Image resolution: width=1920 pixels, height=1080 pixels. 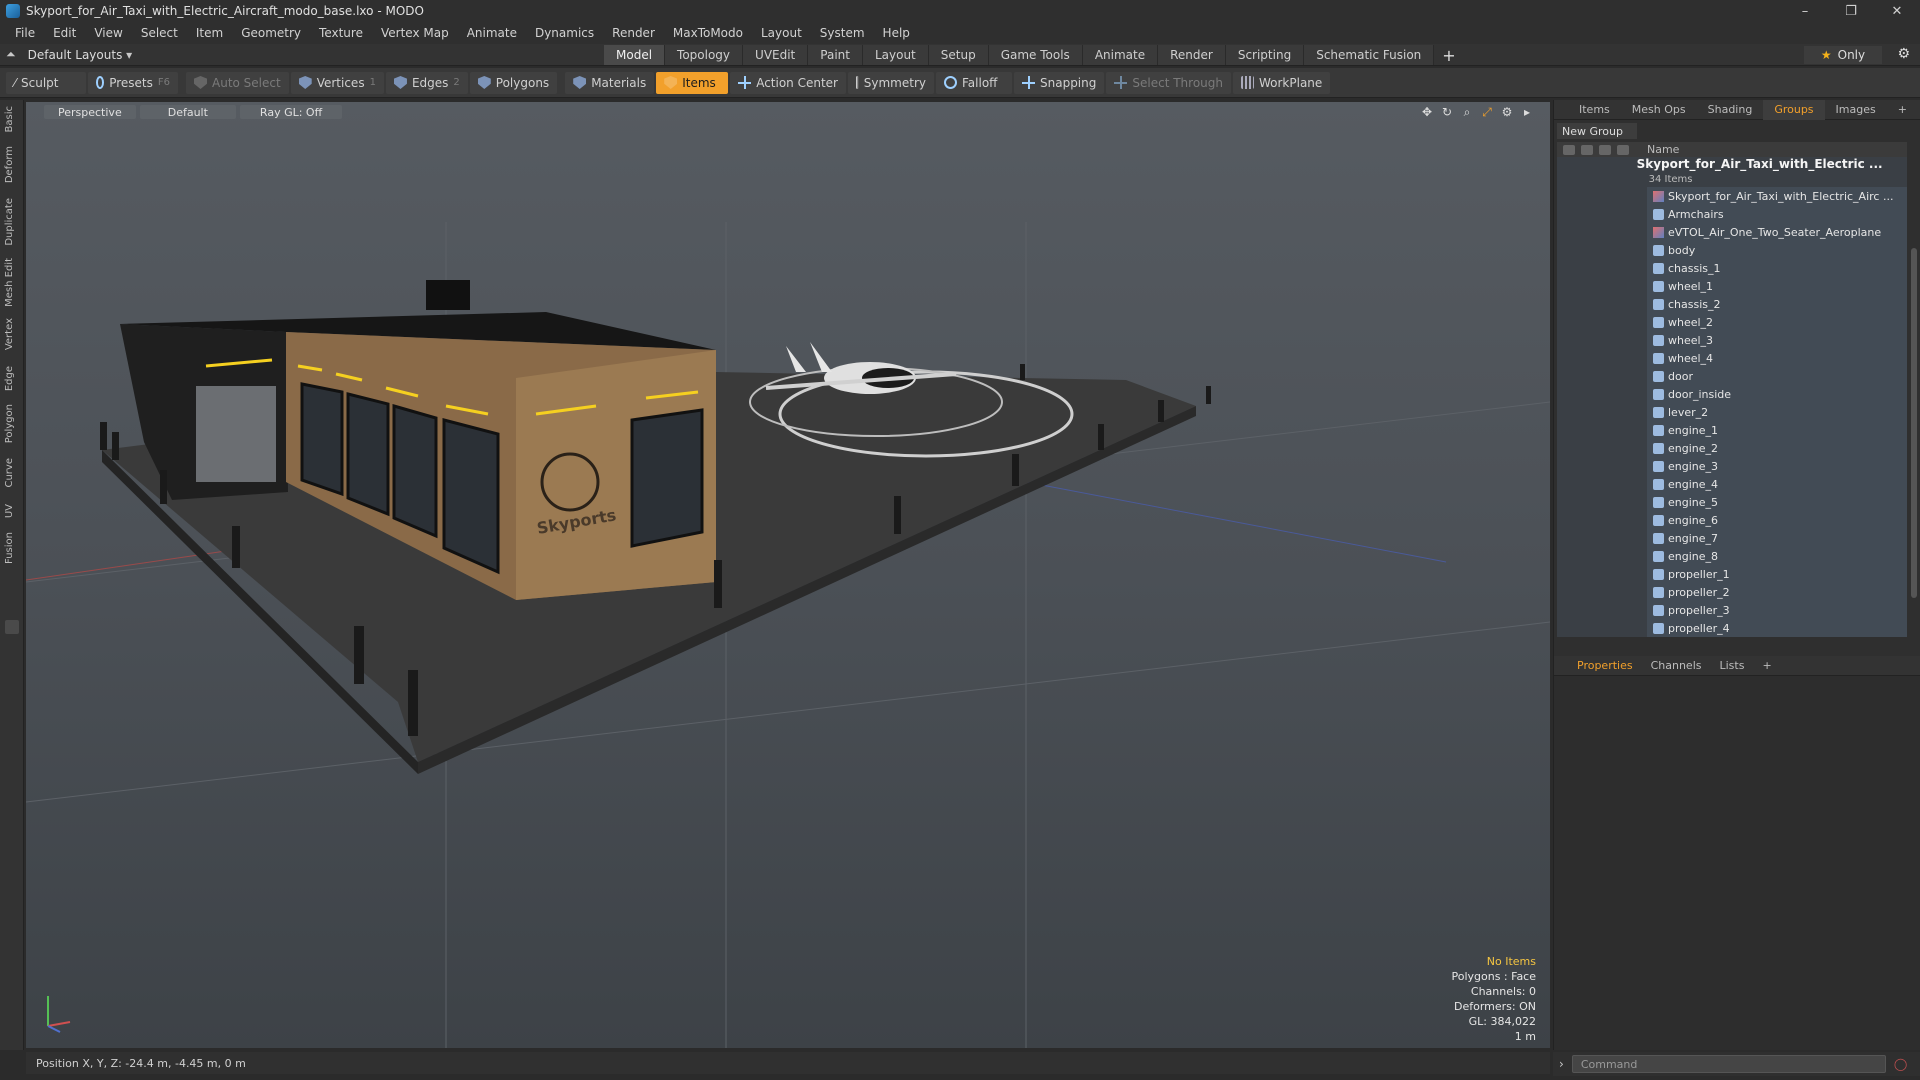 I want to click on viewport-expand-icon: ▸, so click(x=1527, y=112).